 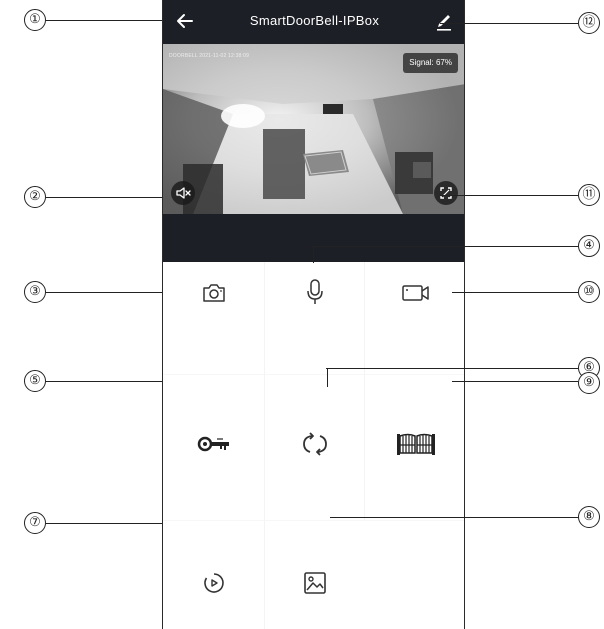 I want to click on microphone-icon, so click(x=314, y=291).